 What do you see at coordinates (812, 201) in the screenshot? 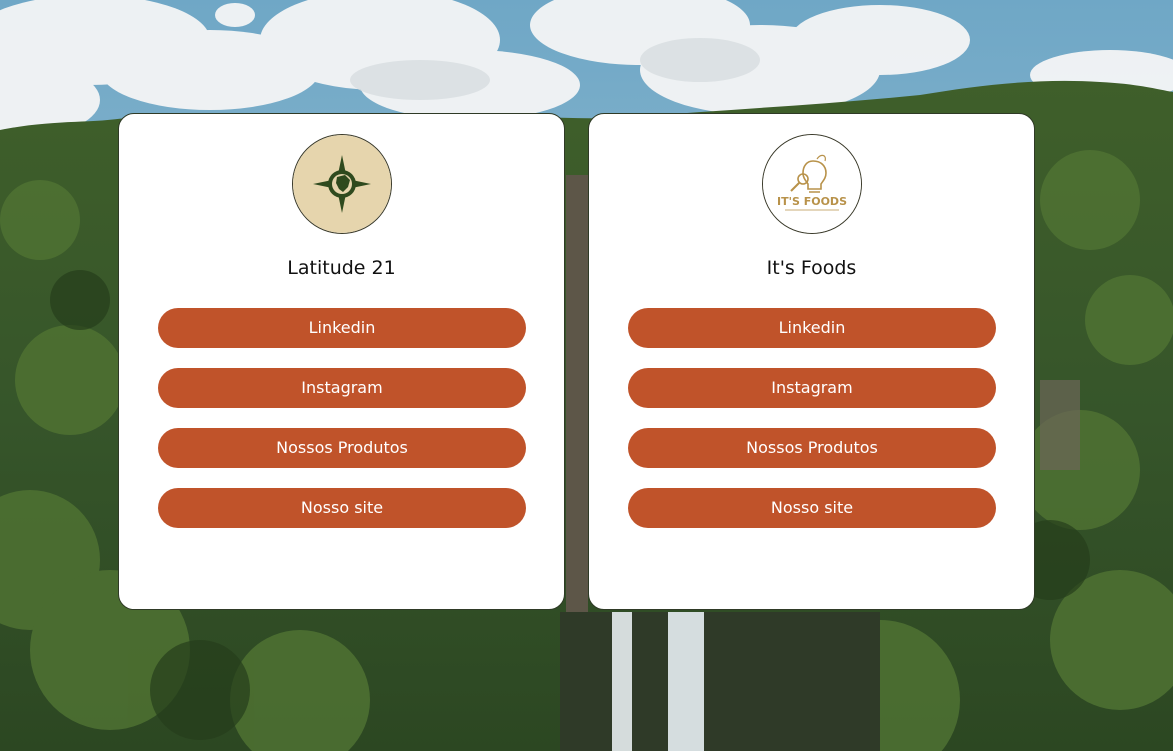
I see `logo-wordmark: IT'S FOODS` at bounding box center [812, 201].